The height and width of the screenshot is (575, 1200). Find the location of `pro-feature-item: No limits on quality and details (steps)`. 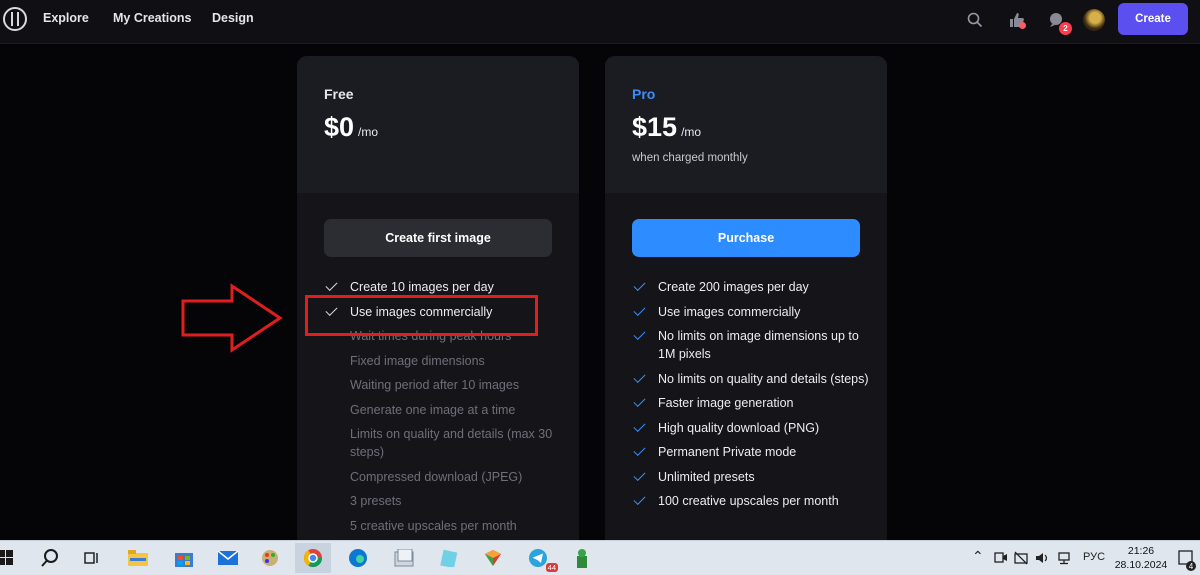

pro-feature-item: No limits on quality and details (steps) is located at coordinates (752, 379).